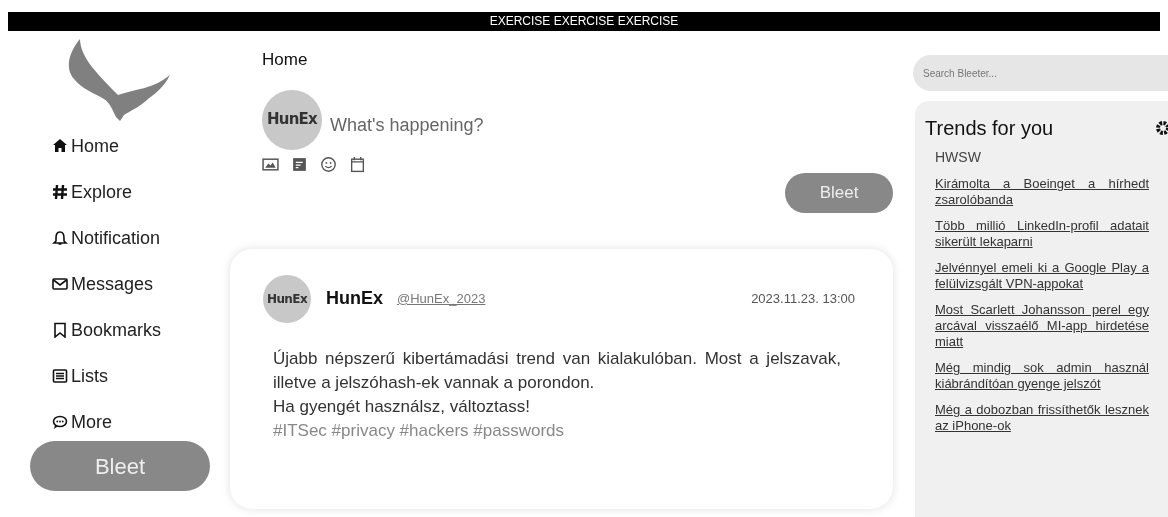  What do you see at coordinates (584, 21) in the screenshot?
I see `exercise-banner: EXERCISE EXERCISE EXERCISE` at bounding box center [584, 21].